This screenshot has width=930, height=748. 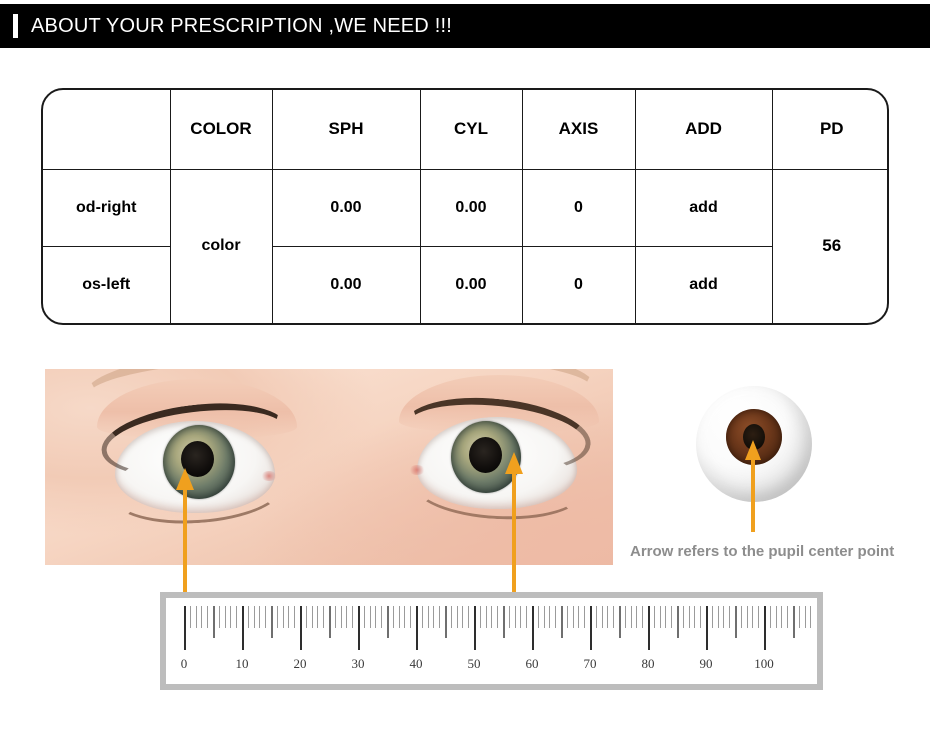 What do you see at coordinates (703, 284) in the screenshot?
I see `cell-add-os-left: add` at bounding box center [703, 284].